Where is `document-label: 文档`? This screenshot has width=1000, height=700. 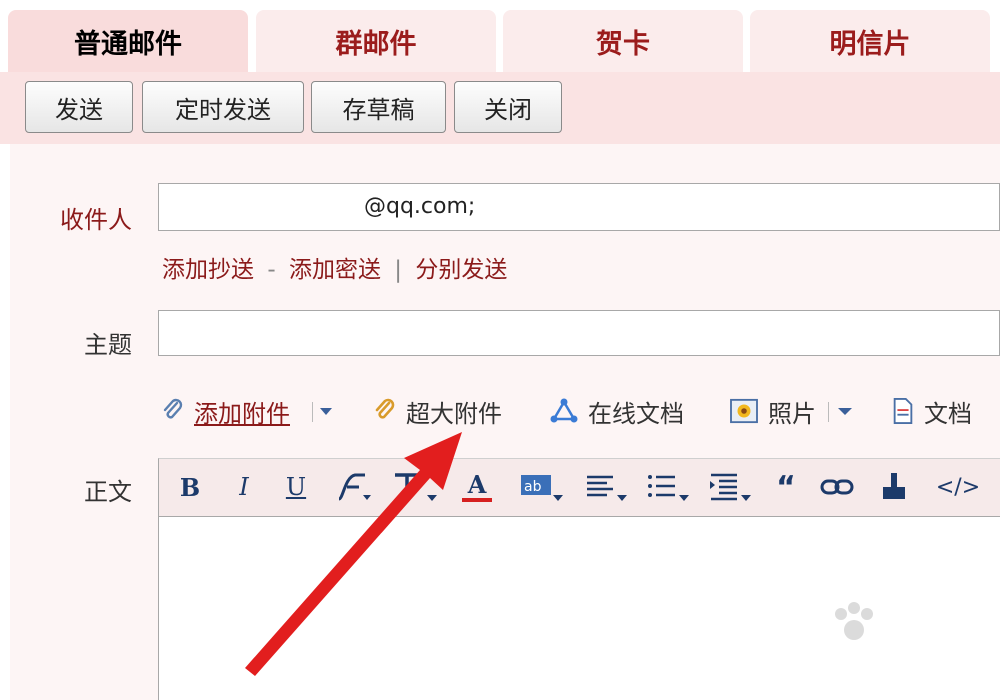 document-label: 文档 is located at coordinates (948, 413).